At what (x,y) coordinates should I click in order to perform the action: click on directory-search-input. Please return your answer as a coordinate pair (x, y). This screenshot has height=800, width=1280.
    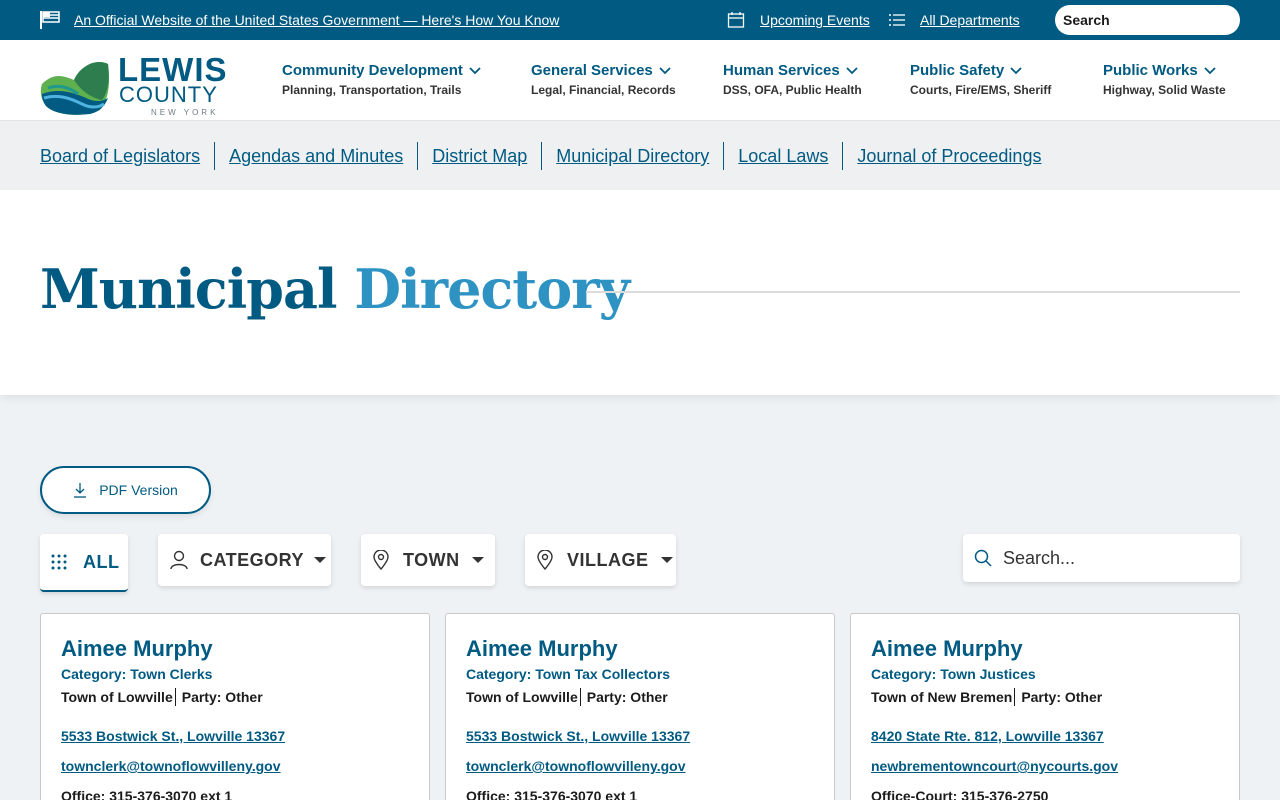
    Looking at the image, I should click on (1115, 558).